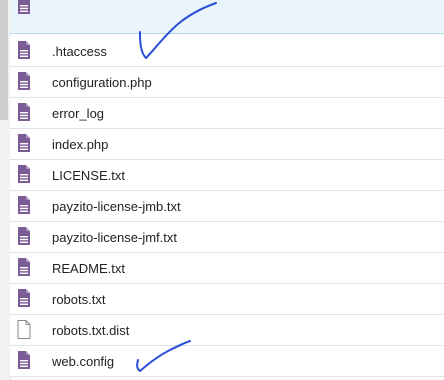  Describe the element at coordinates (227, 17) in the screenshot. I see `partial-selected-row` at that location.